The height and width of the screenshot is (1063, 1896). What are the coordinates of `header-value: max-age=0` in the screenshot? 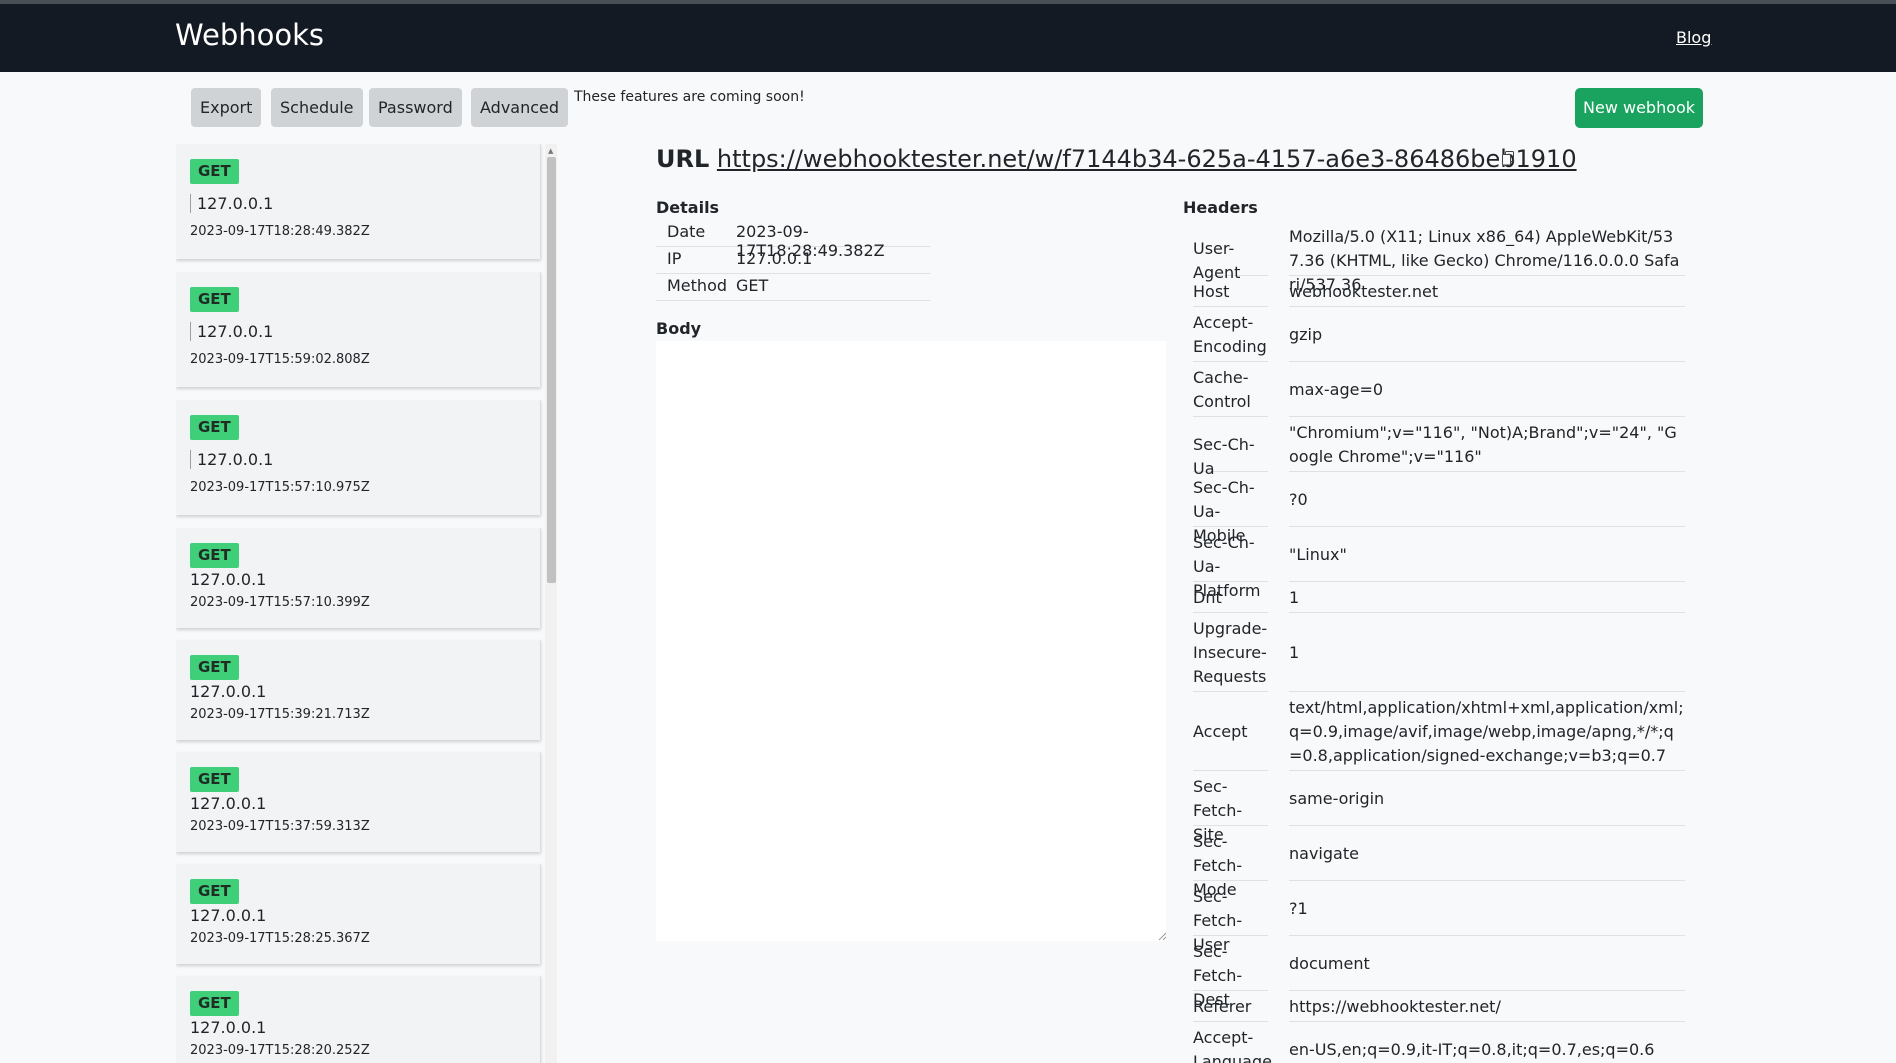 It's located at (1487, 397).